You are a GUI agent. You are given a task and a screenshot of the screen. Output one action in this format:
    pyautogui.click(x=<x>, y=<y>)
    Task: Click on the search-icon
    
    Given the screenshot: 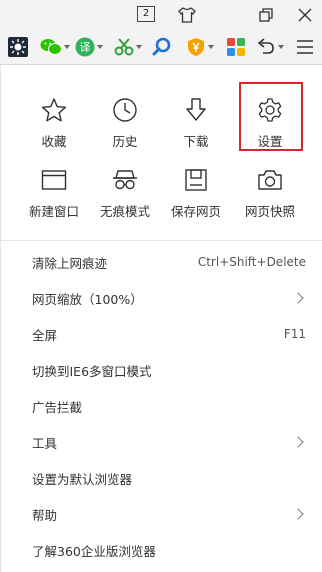 What is the action you would take?
    pyautogui.click(x=162, y=47)
    